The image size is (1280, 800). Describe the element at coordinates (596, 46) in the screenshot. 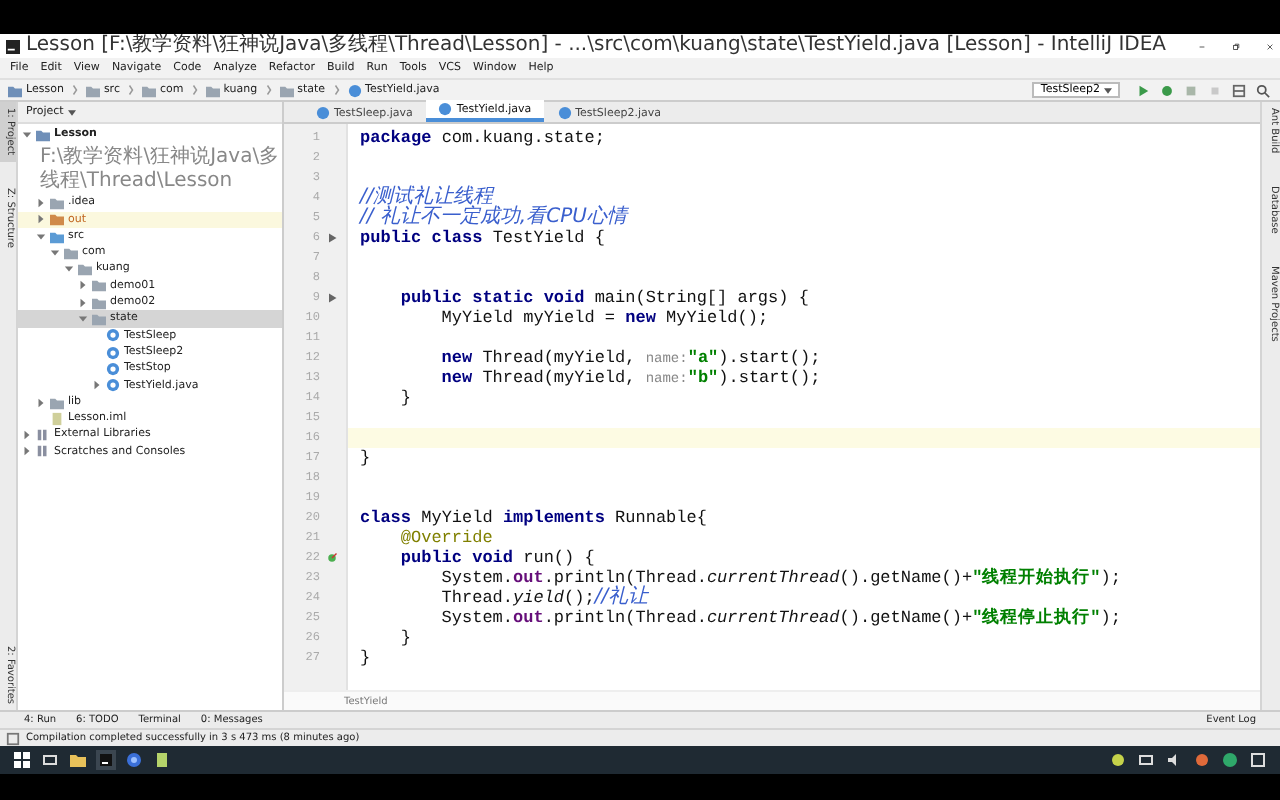

I see `window-title: Lesson [F:\教学资料\狂神说Java\多线程\Thread\Lesson] - ...\src\com\kuang\state\TestYield.java [Lesson] - IntelliJ IDEA` at that location.